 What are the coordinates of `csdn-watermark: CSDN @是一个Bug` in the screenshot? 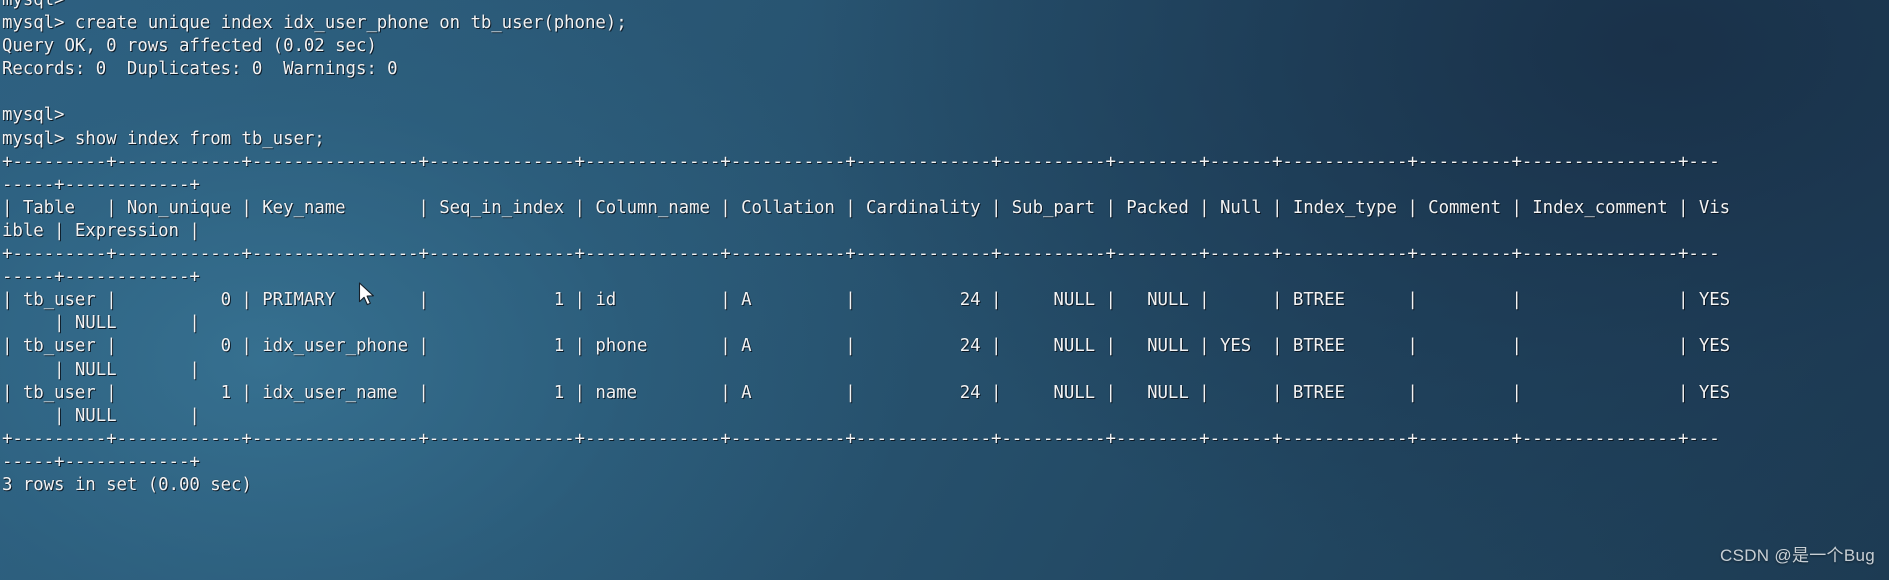 It's located at (1797, 555).